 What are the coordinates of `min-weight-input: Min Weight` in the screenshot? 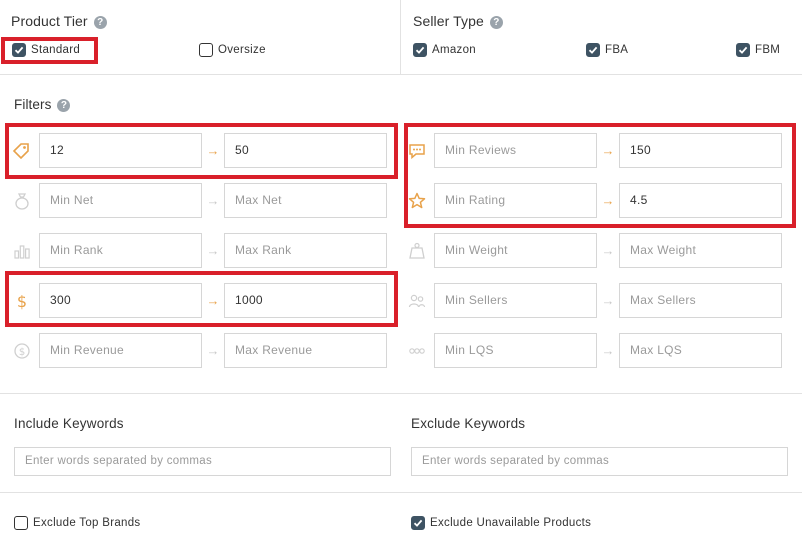 It's located at (515, 250).